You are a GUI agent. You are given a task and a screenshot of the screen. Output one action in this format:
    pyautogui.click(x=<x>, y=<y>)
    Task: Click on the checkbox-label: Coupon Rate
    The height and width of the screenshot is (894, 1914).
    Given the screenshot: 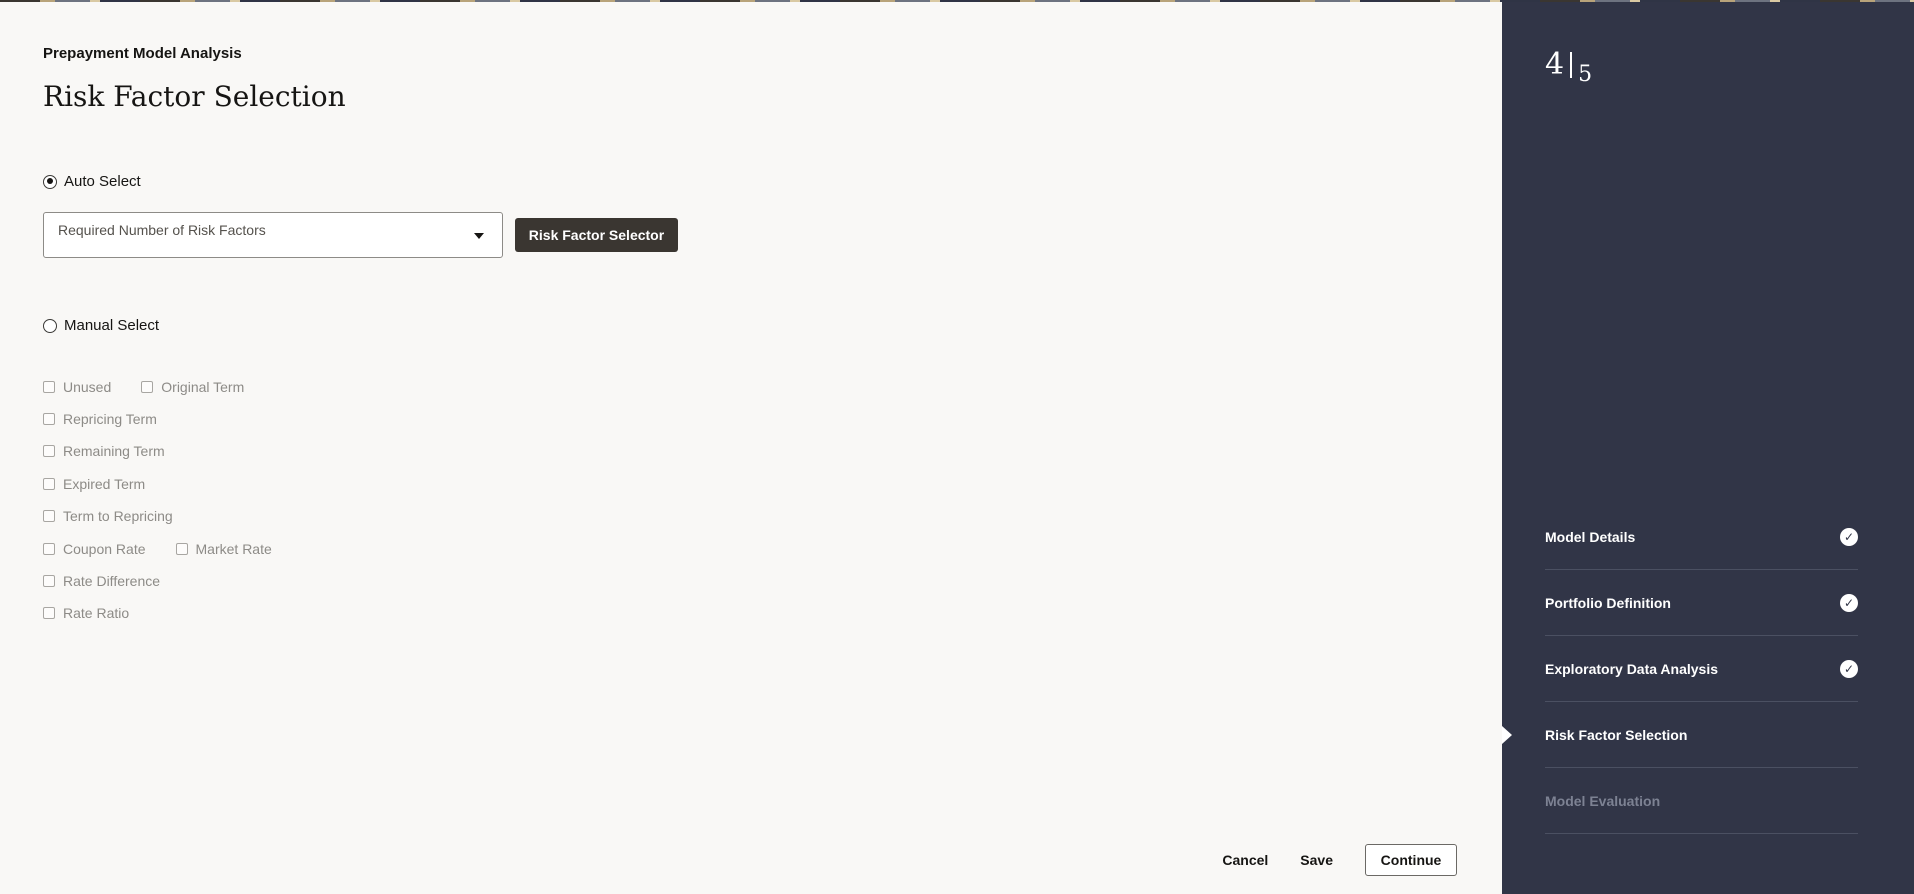 What is the action you would take?
    pyautogui.click(x=104, y=549)
    